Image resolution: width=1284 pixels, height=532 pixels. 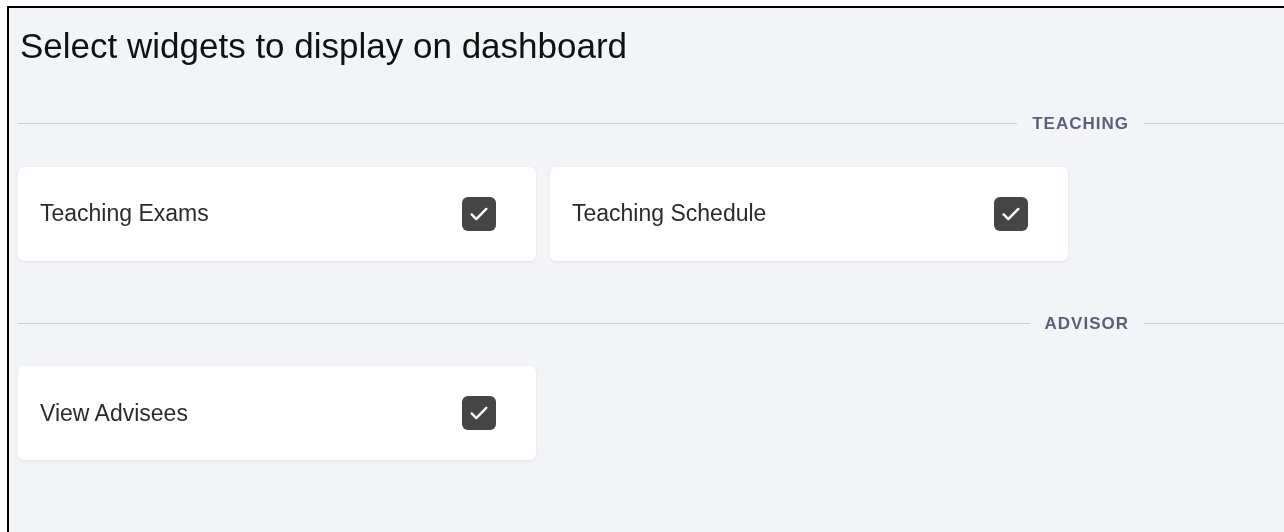 I want to click on page-title: Select widgets to display on dashboard, so click(x=324, y=44).